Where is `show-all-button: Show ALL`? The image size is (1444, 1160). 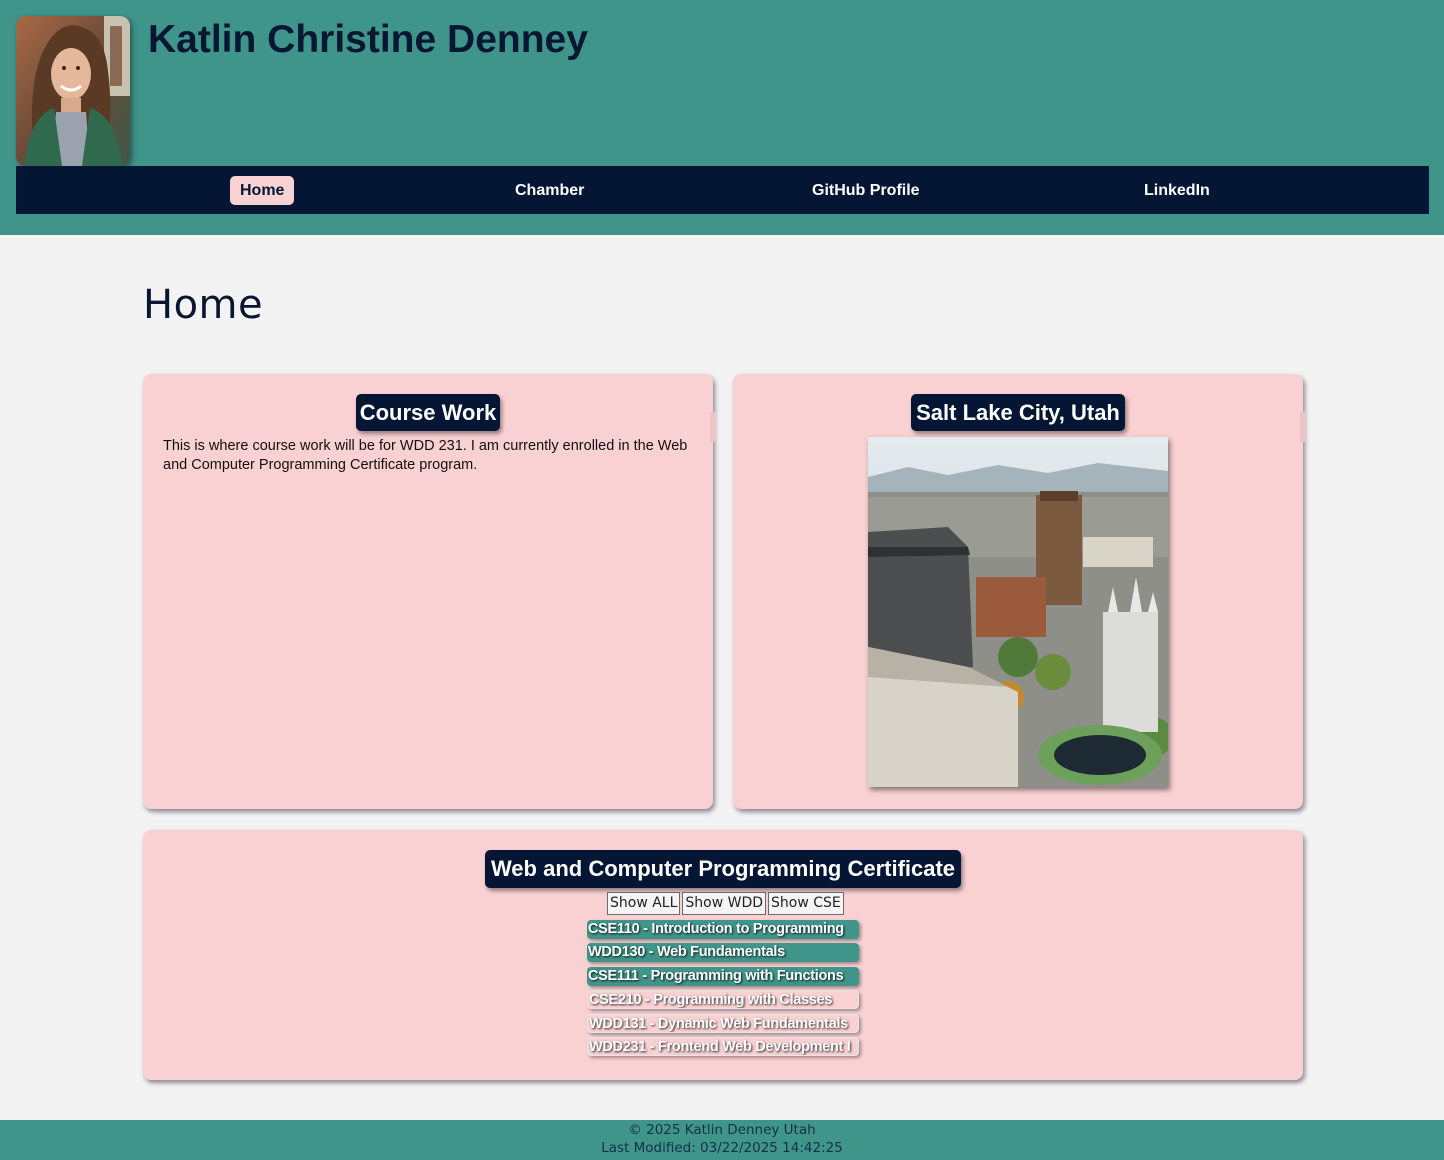
show-all-button: Show ALL is located at coordinates (644, 903).